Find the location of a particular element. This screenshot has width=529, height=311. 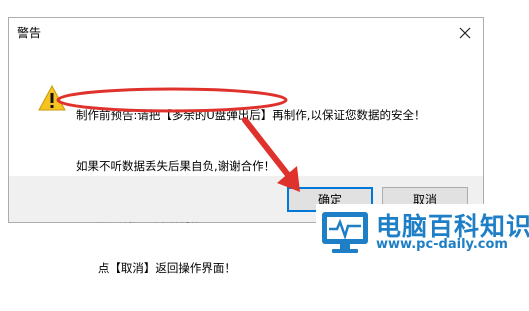

watermark-logo: 电脑百科知识 www.pc-daily.com is located at coordinates (422, 230).